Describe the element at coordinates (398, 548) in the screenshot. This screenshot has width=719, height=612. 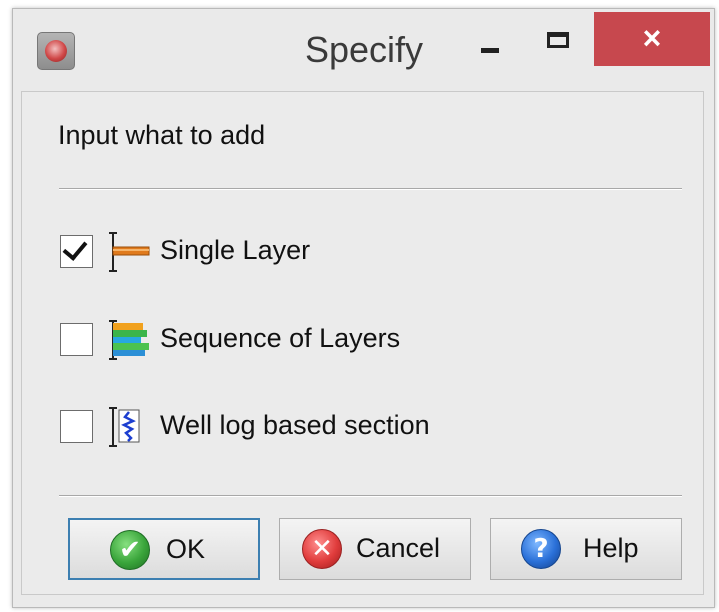
I see `cancel-button-label: Cancel` at that location.